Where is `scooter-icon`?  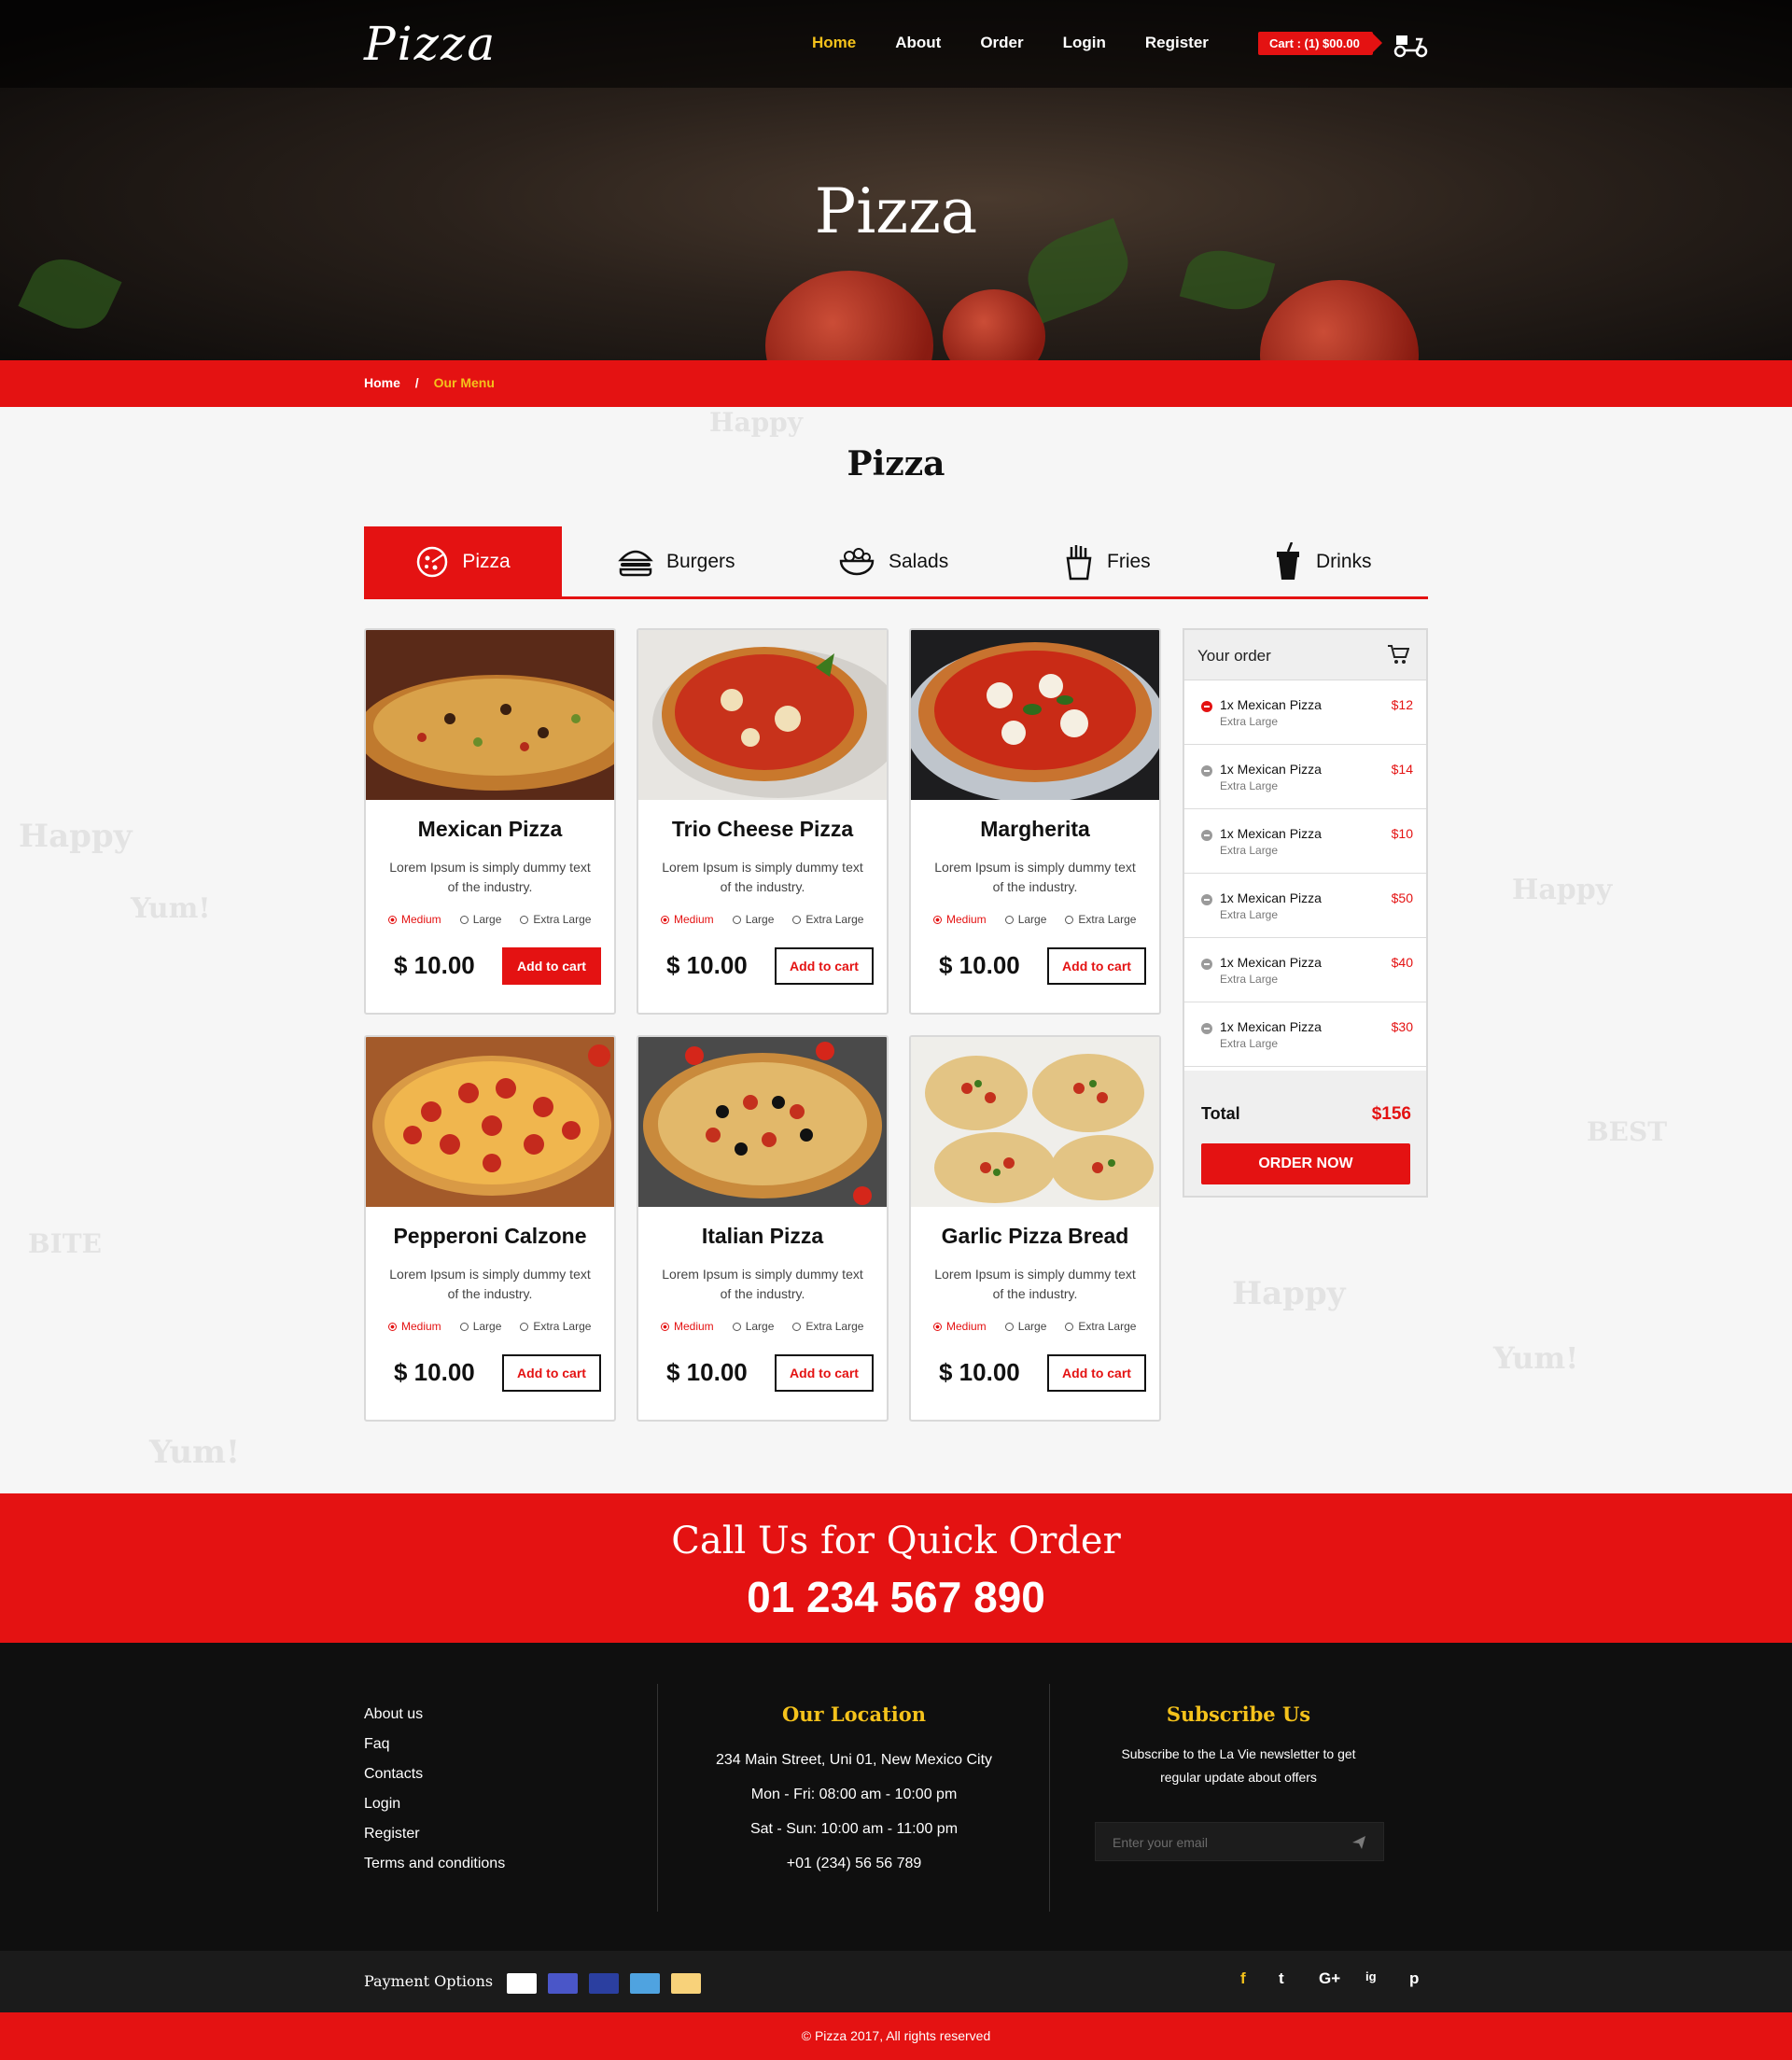 scooter-icon is located at coordinates (1410, 44).